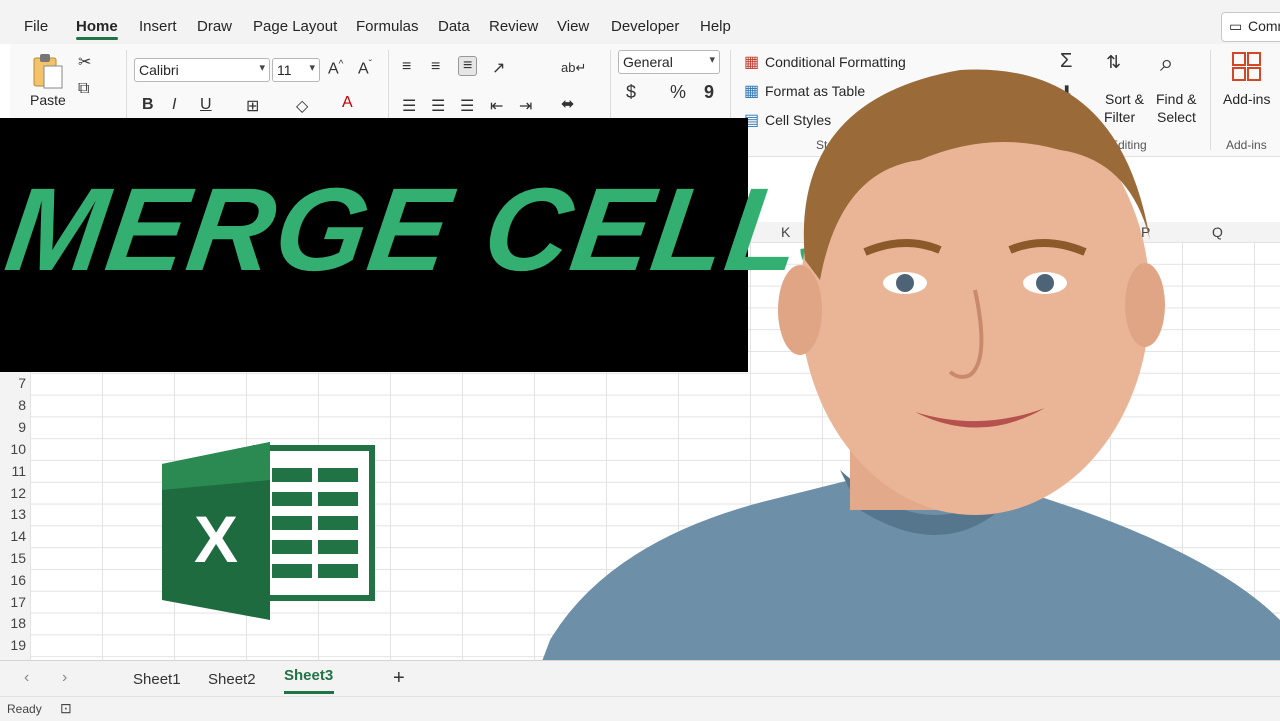 This screenshot has height=721, width=1280. I want to click on row-header: 12, so click(13, 493).